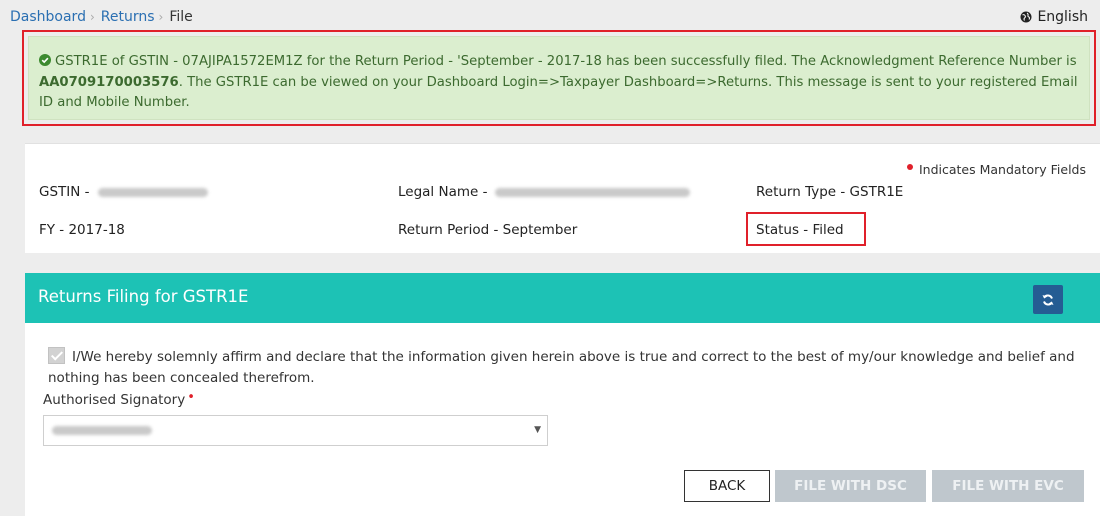  I want to click on legal-name-redacted, so click(593, 192).